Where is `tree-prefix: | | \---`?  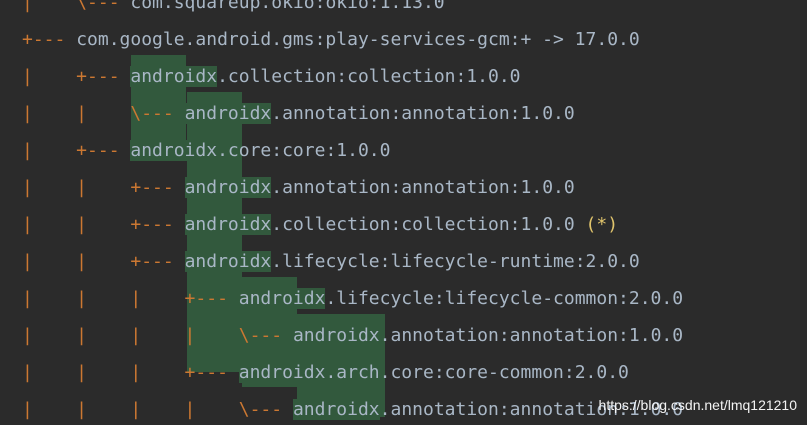
tree-prefix: | | \--- is located at coordinates (103, 113).